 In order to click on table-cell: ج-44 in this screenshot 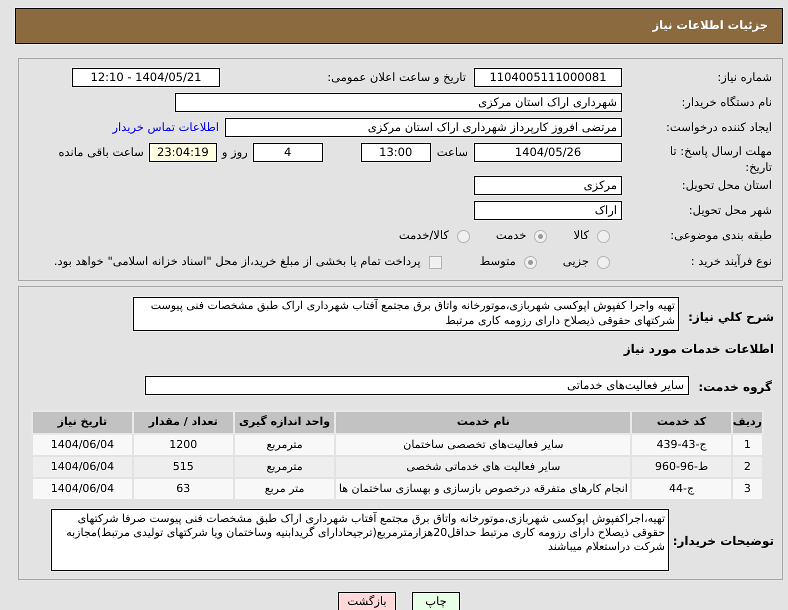, I will do `click(681, 489)`.